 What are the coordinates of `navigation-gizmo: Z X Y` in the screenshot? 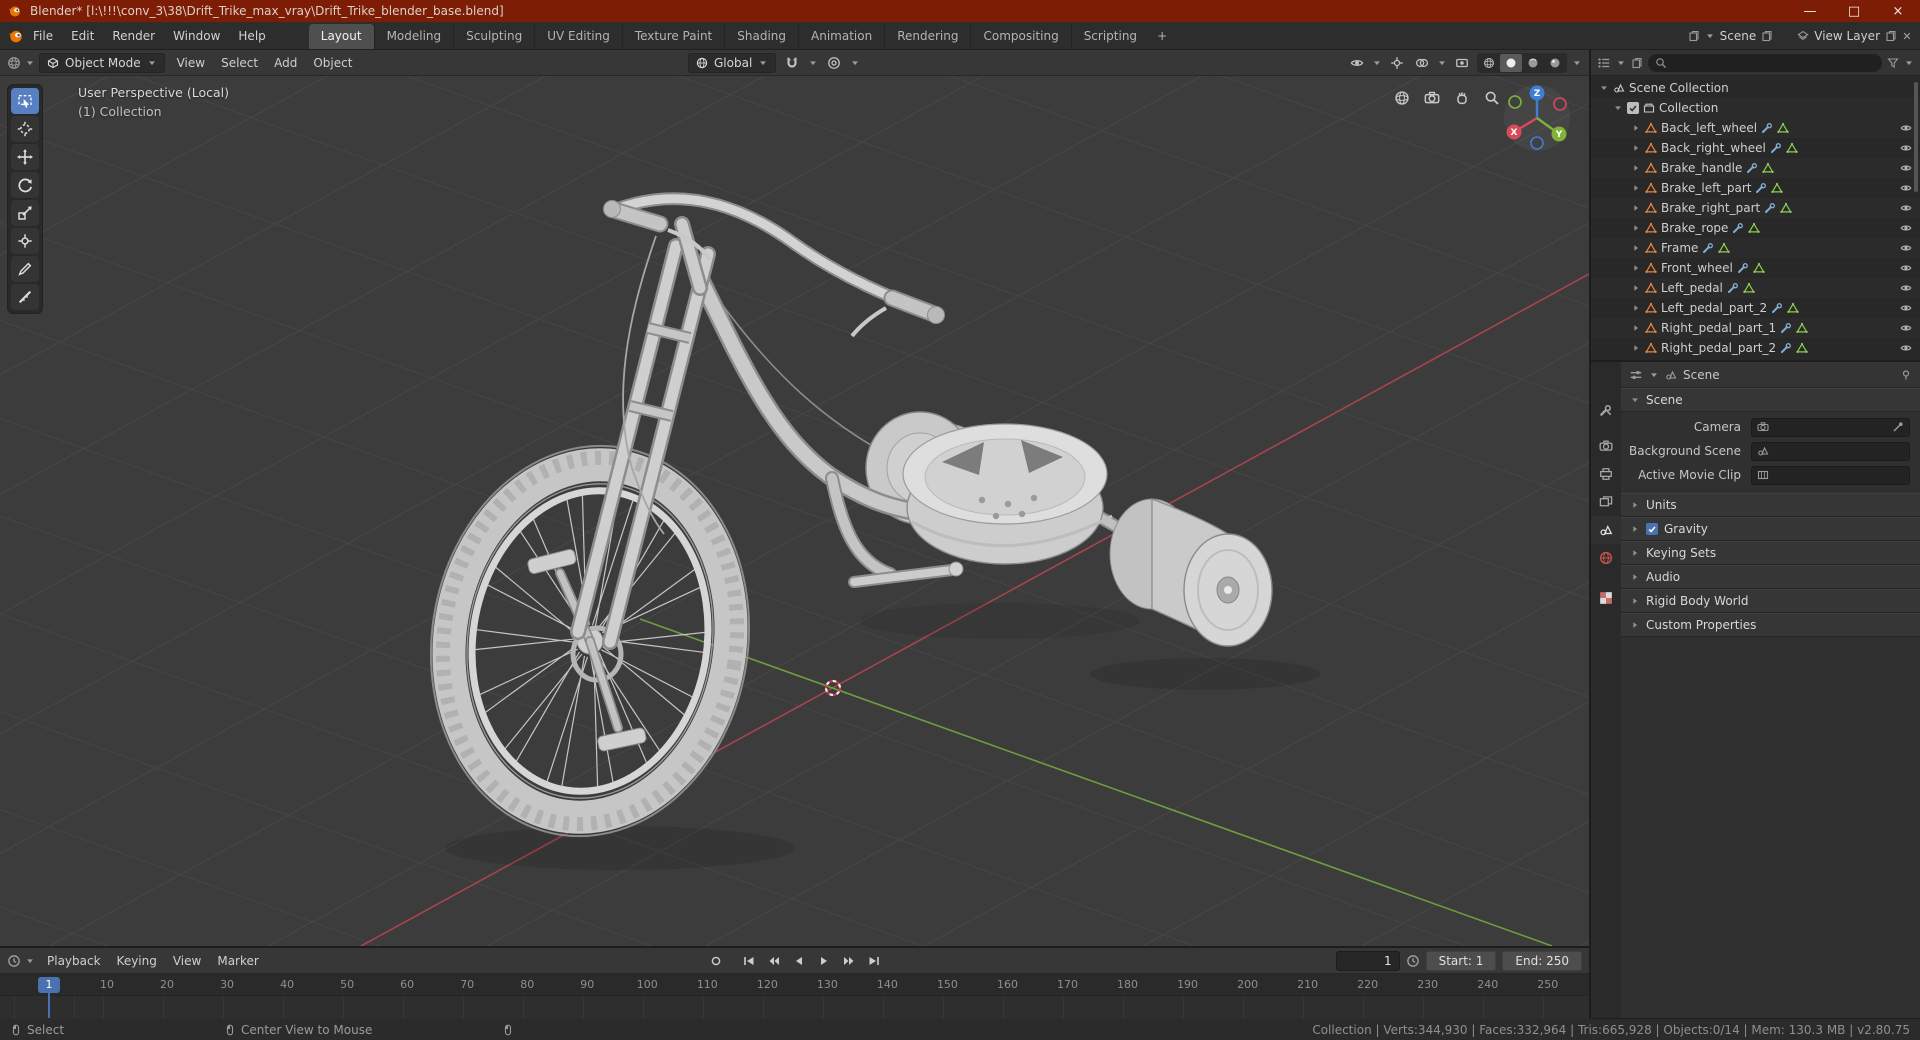 It's located at (1537, 116).